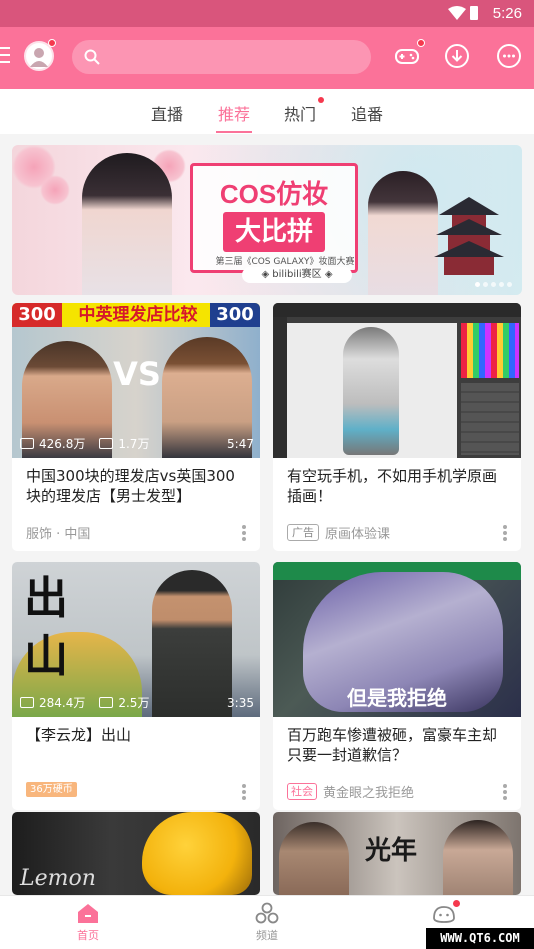 Image resolution: width=534 pixels, height=949 pixels. Describe the element at coordinates (392, 486) in the screenshot. I see `ad-title: 有空玩手机，不如用手机学原画插画！` at that location.